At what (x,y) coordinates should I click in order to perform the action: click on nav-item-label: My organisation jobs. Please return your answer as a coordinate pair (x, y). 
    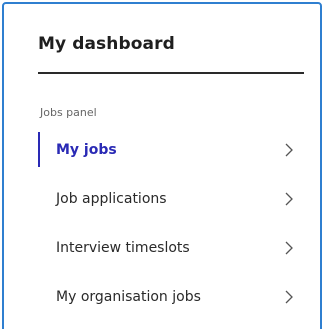
    Looking at the image, I should click on (128, 296).